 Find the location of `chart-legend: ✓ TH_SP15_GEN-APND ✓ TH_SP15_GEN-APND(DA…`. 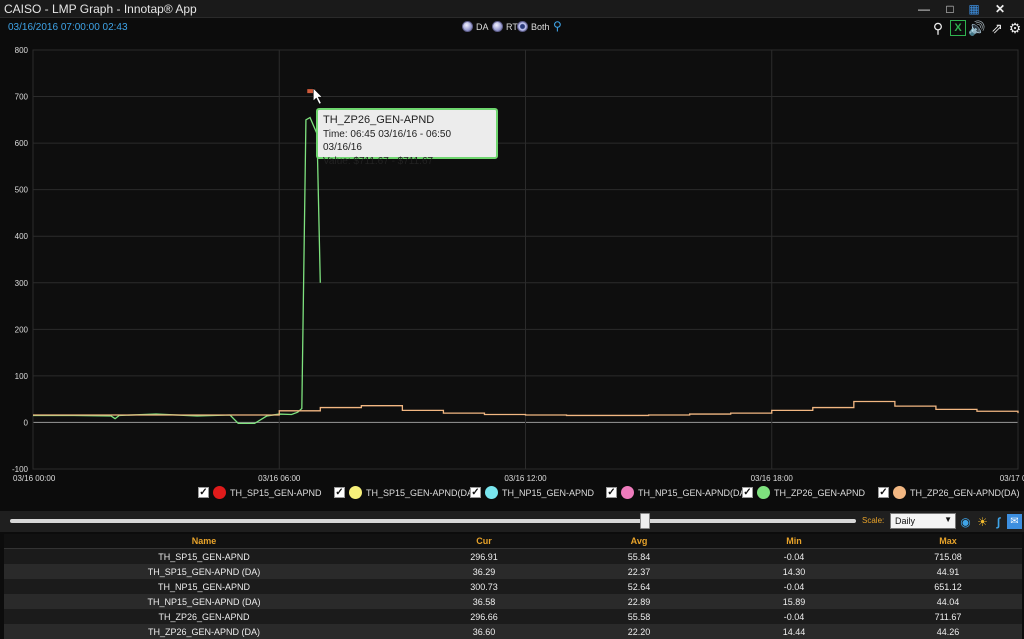

chart-legend: ✓ TH_SP15_GEN-APND ✓ TH_SP15_GEN-APND(DA… is located at coordinates (512, 494).